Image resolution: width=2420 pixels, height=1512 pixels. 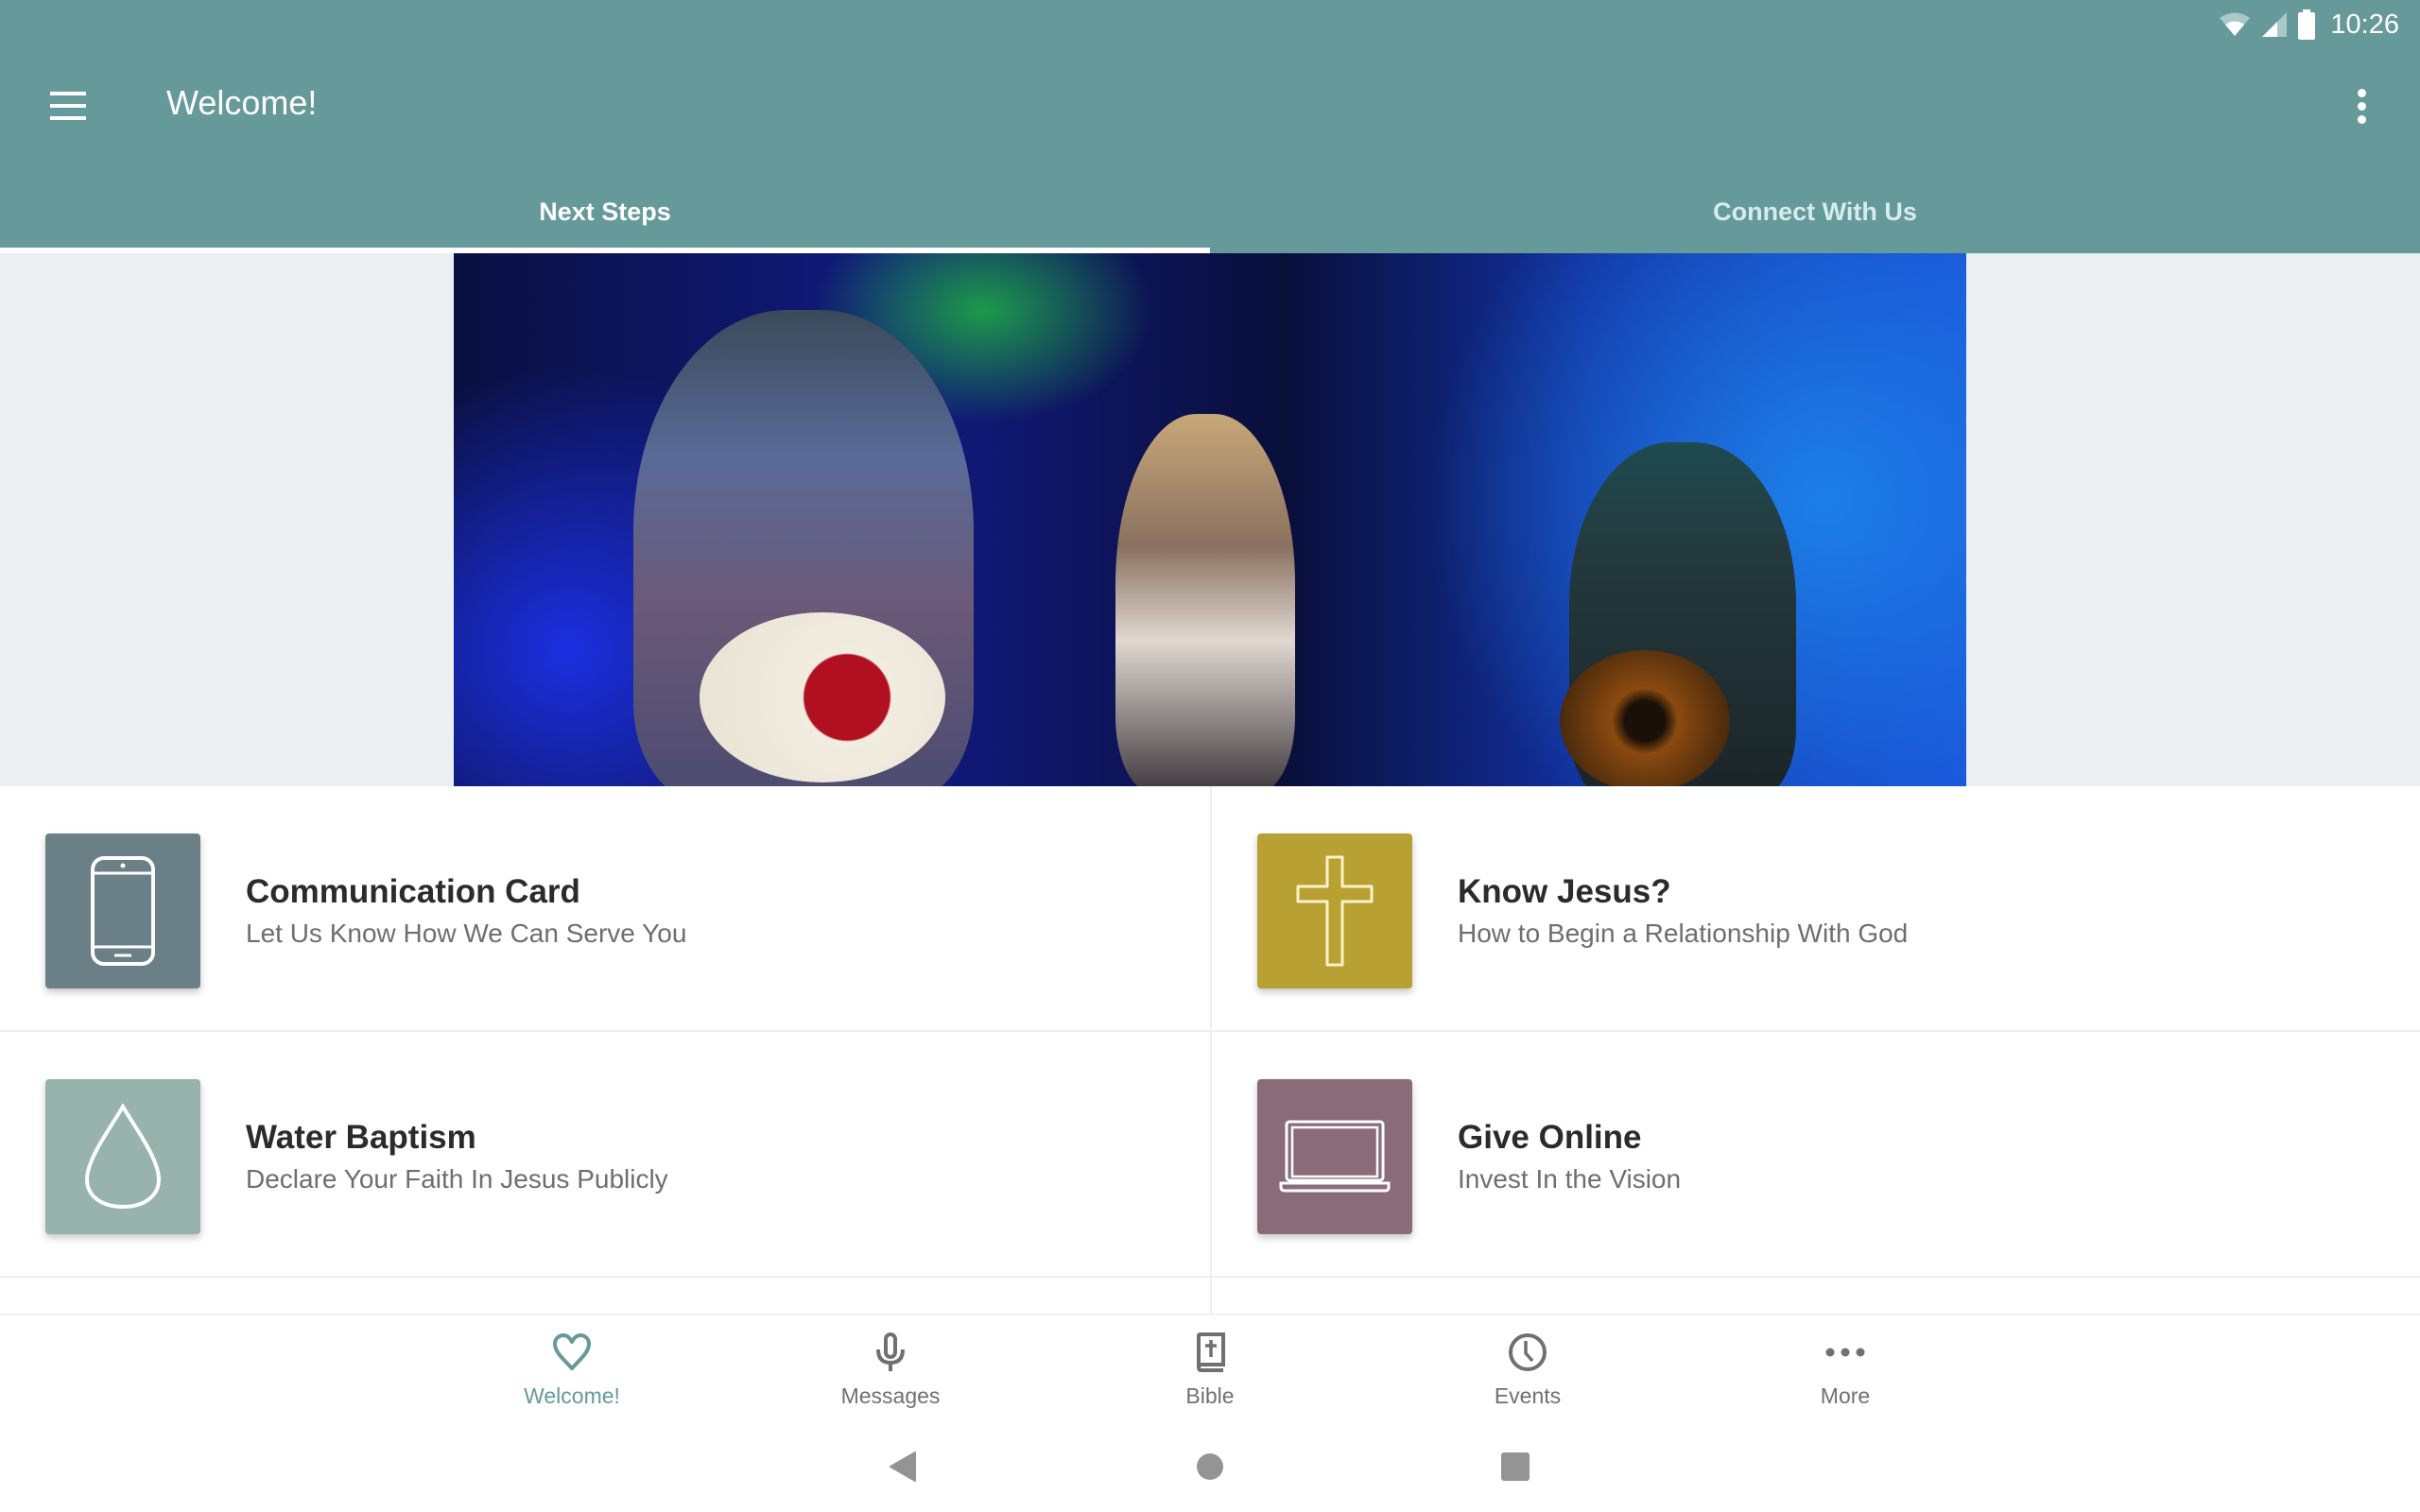 I want to click on tab-bar: Next Steps Connect With Us, so click(x=1210, y=211).